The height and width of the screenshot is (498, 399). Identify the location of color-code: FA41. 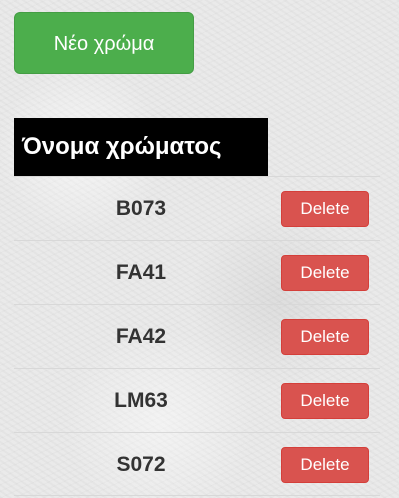
(141, 272).